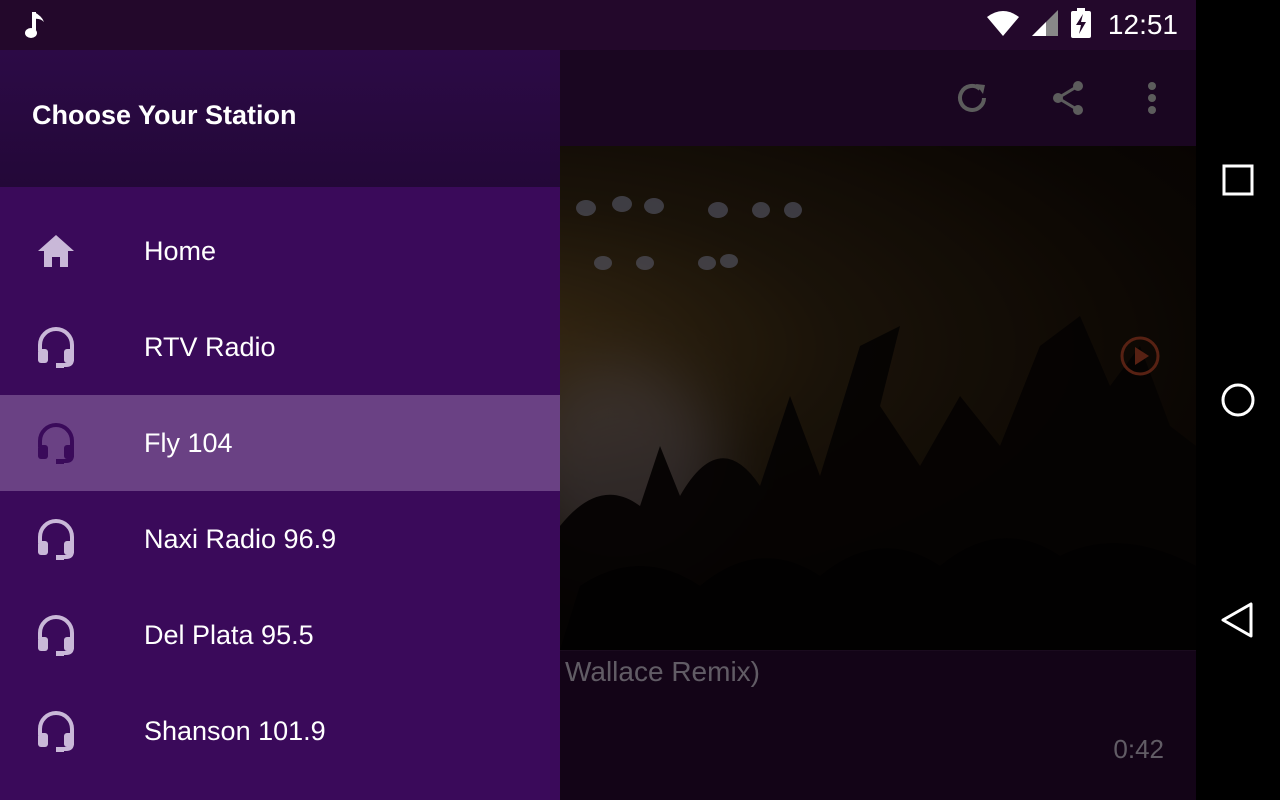 The image size is (1280, 800). Describe the element at coordinates (235, 730) in the screenshot. I see `menu-item-label: Shanson 101.9` at that location.